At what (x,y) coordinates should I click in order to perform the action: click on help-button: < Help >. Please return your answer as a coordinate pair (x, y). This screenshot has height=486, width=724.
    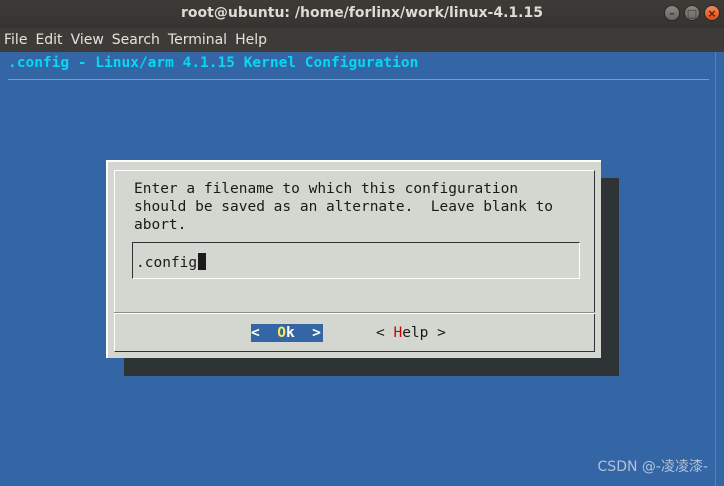
    Looking at the image, I should click on (411, 333).